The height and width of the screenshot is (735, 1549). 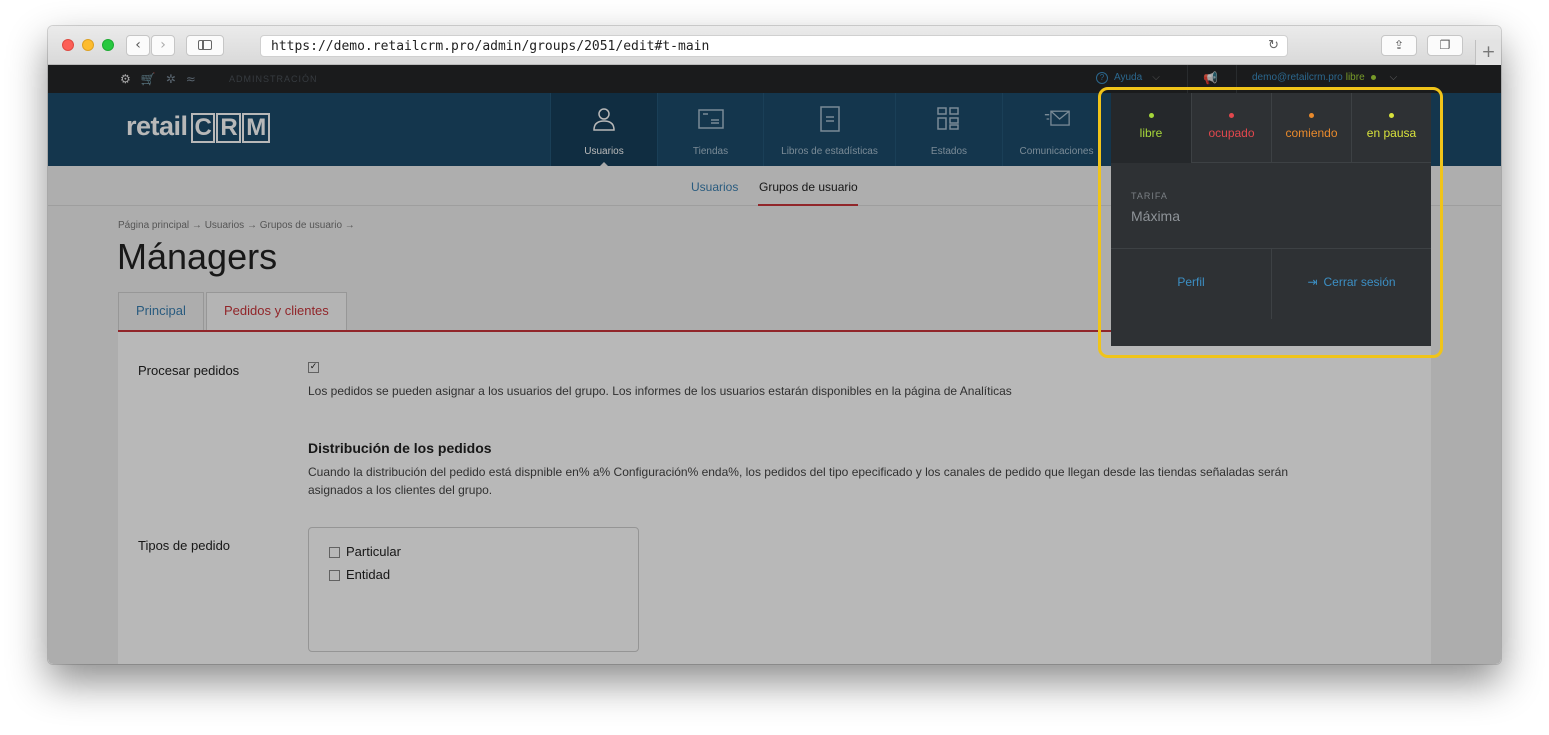 I want to click on close-window-button, so click(x=68, y=45).